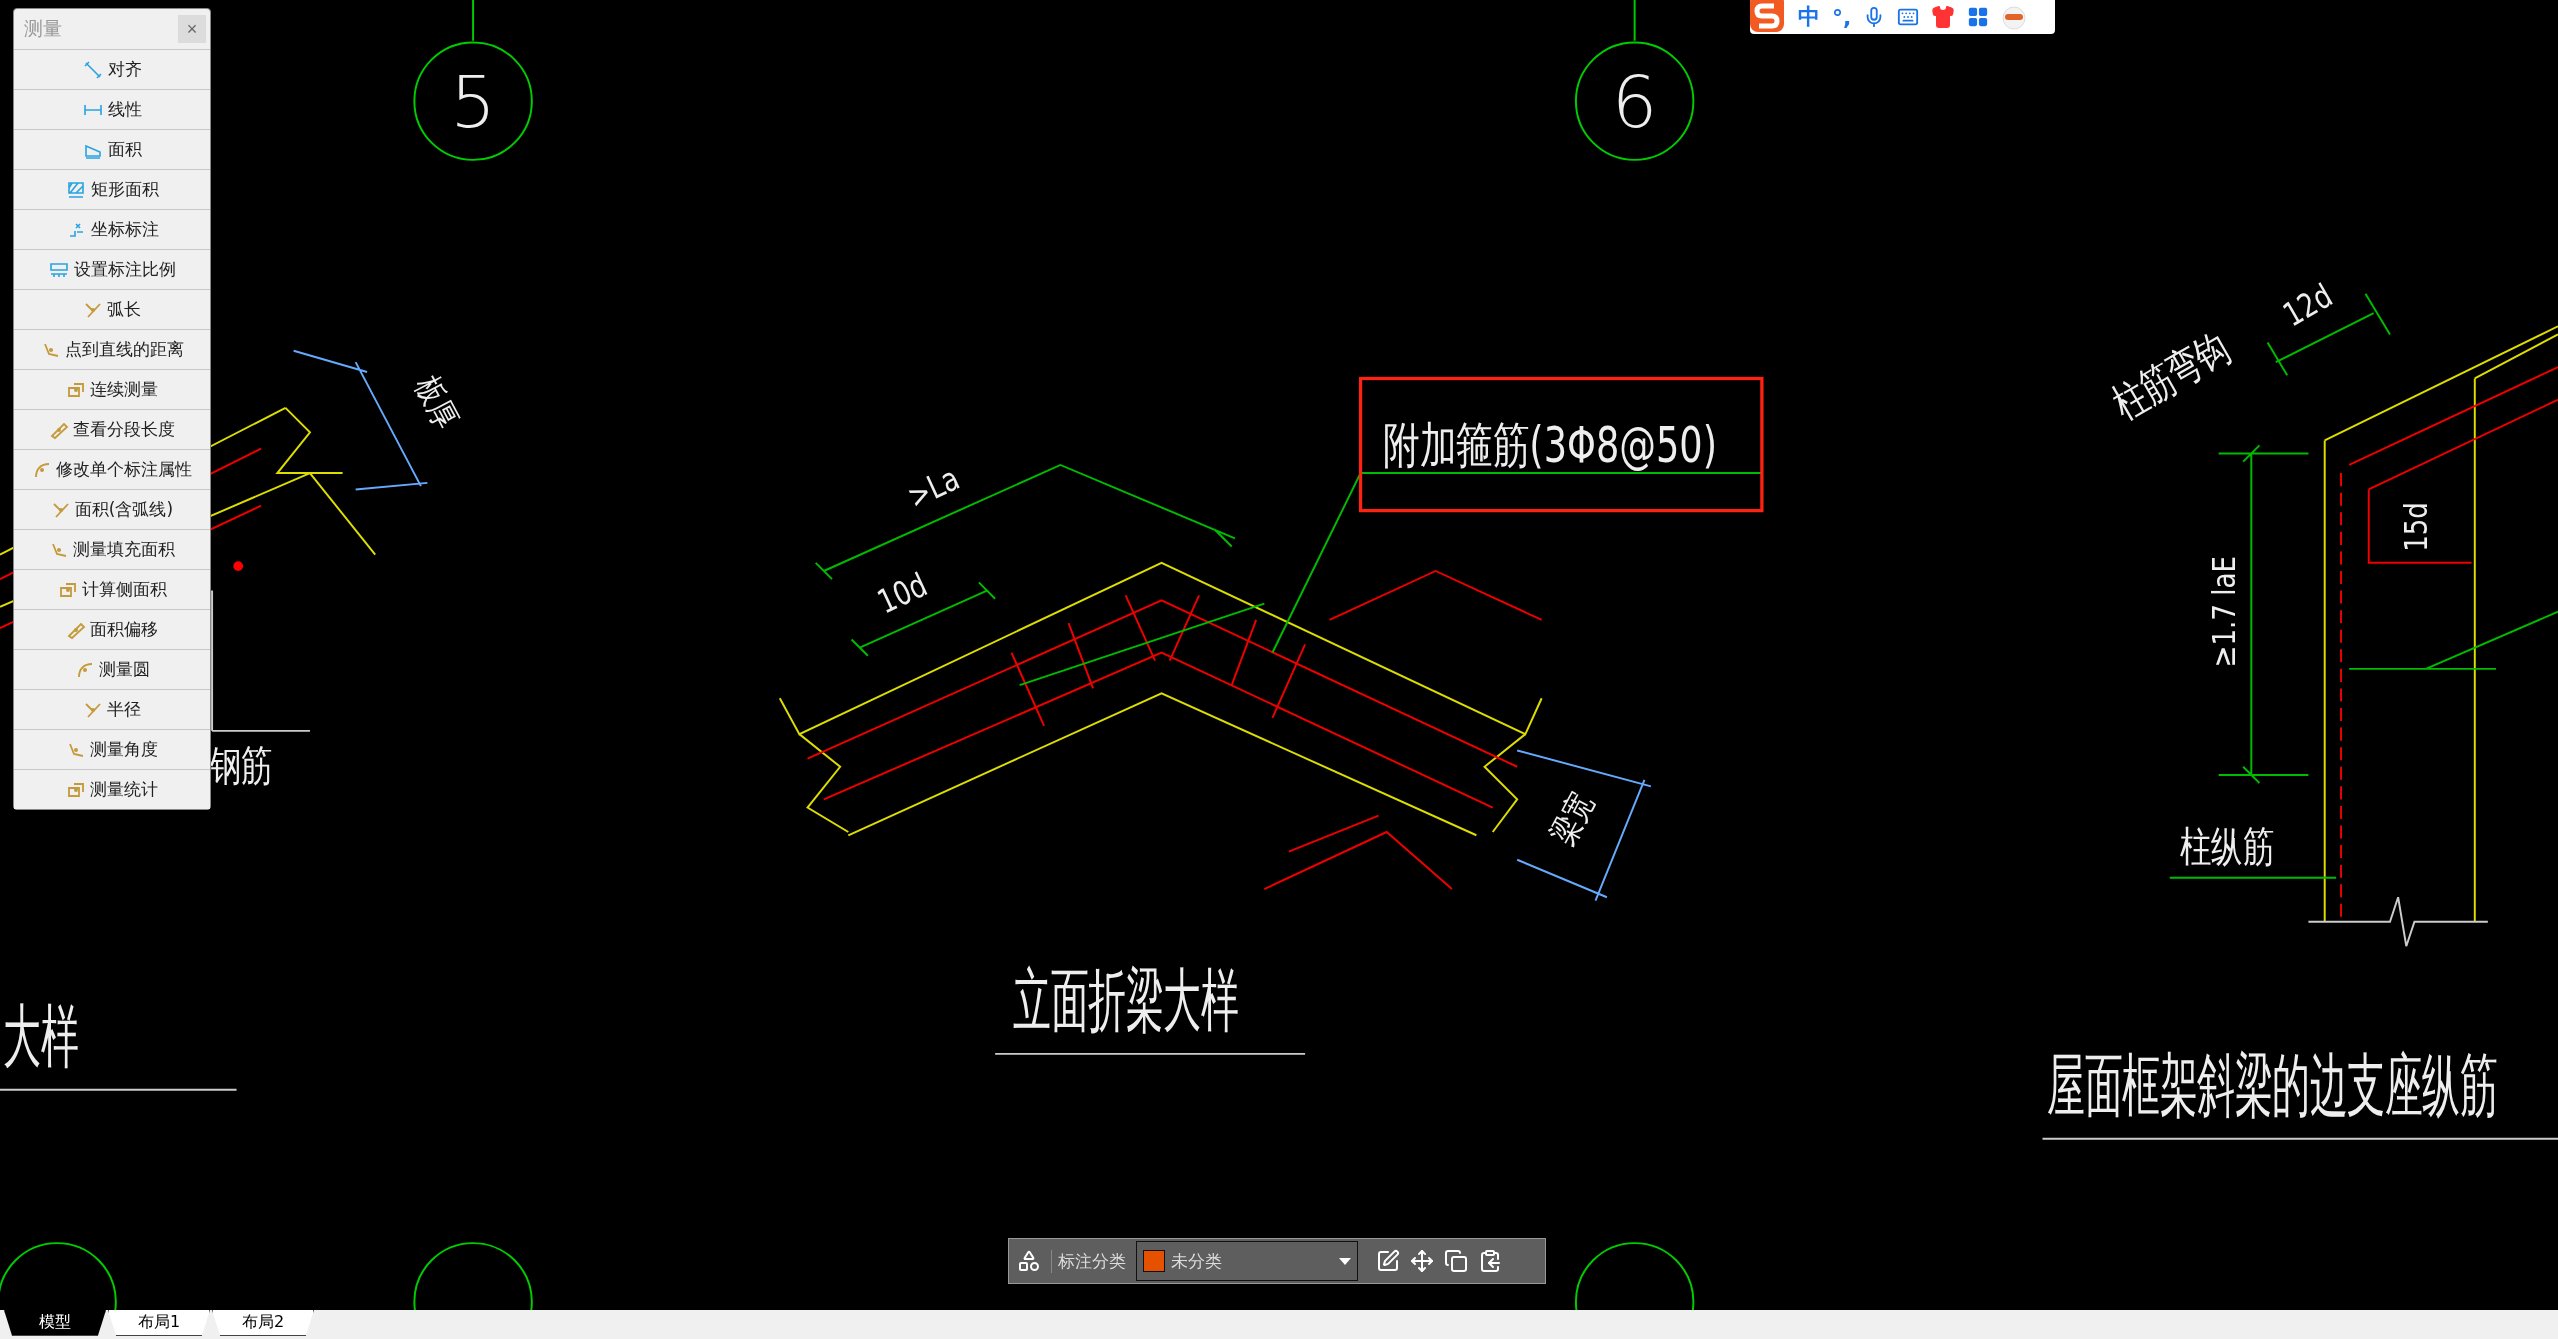 This screenshot has width=2558, height=1339. What do you see at coordinates (933, 487) in the screenshot?
I see `dimension-text: >La` at bounding box center [933, 487].